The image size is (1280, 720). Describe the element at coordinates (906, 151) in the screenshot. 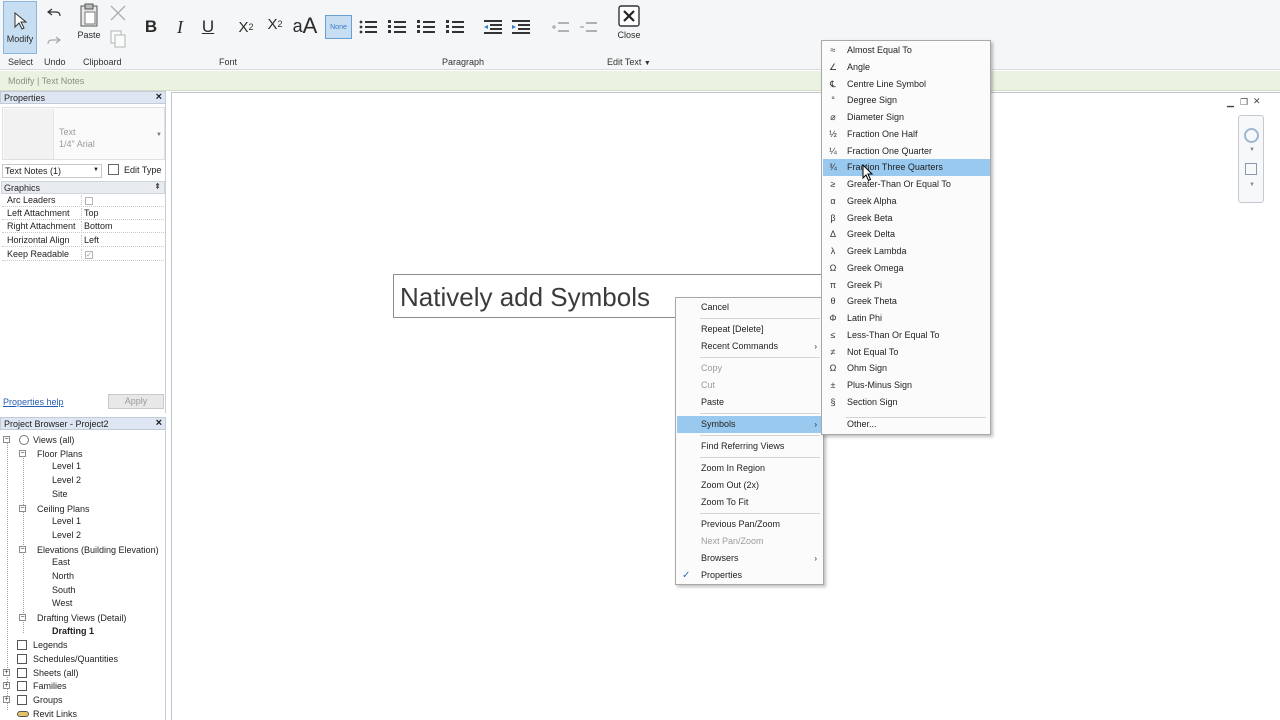

I see `symbol-item: ¼ Fraction One Quarter` at that location.